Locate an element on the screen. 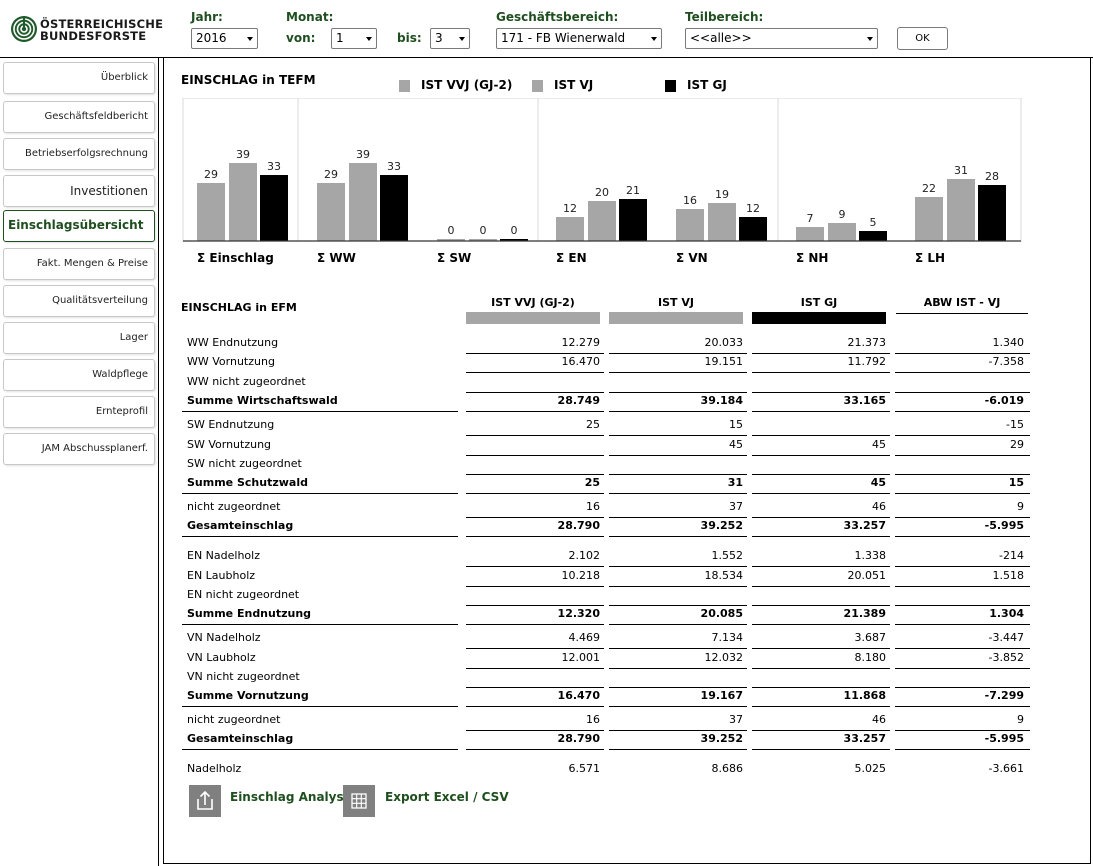  table-row: Gesamteinschlag 28.790 39.252 33.257 -5.995 is located at coordinates (606, 527).